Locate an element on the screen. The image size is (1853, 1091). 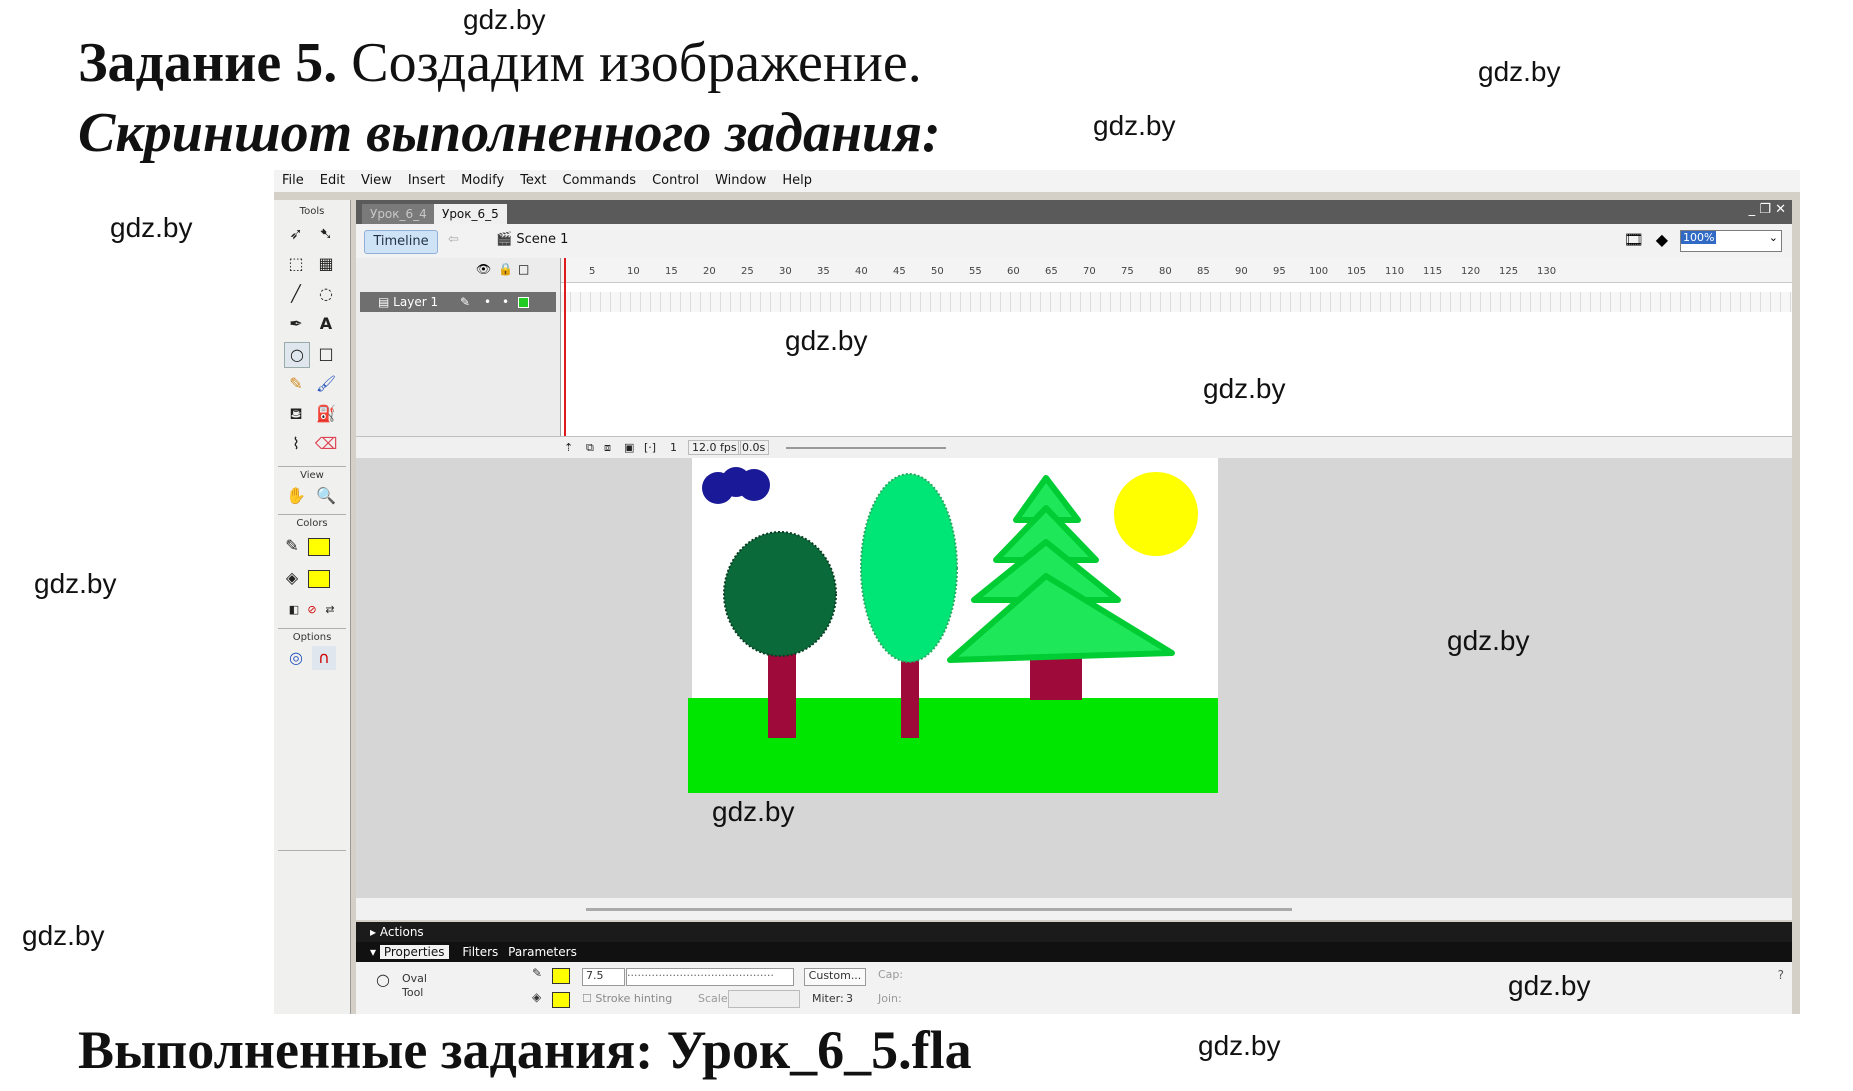
selection-tool-icon: ➶ is located at coordinates (296, 234).